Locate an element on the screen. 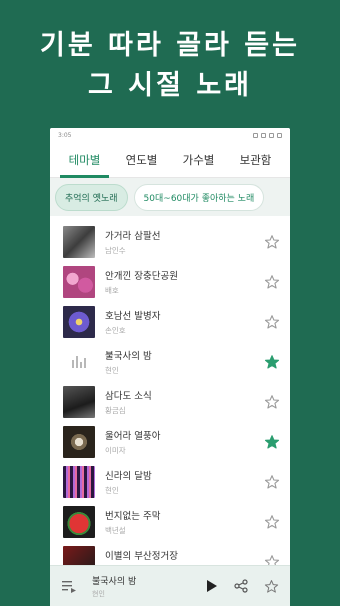 The image size is (340, 606). song-title: 안개낀 장충단공원 is located at coordinates (141, 276).